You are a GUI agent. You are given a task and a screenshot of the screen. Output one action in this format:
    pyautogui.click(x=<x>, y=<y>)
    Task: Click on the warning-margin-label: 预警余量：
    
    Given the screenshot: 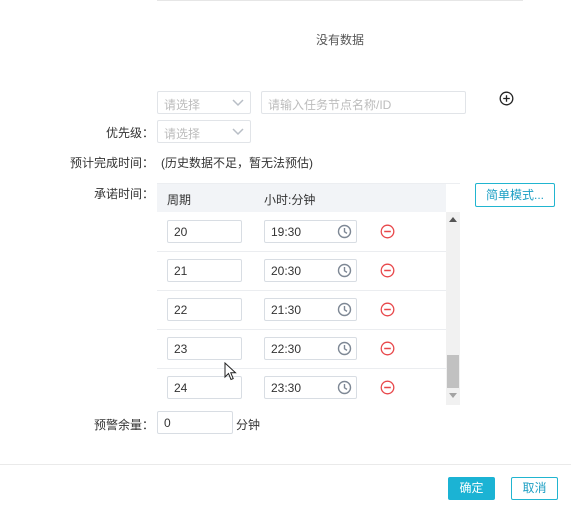 What is the action you would take?
    pyautogui.click(x=123, y=425)
    